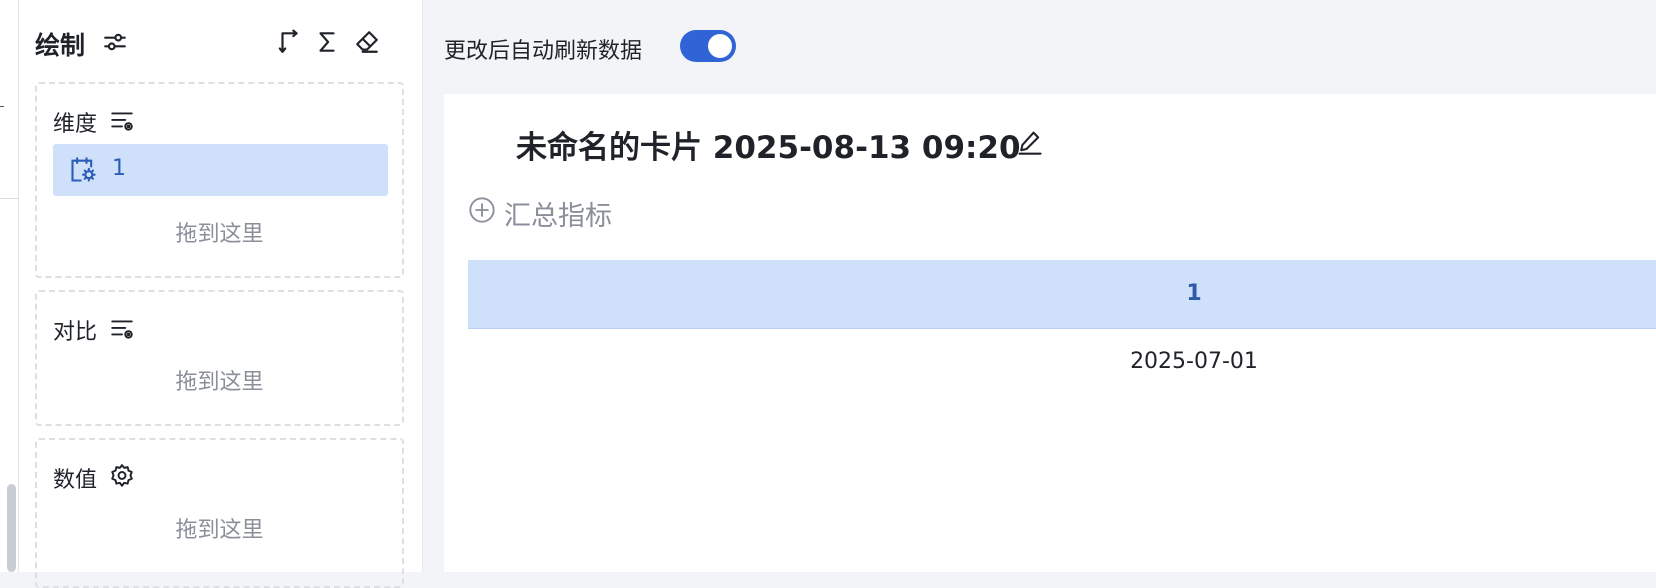 The image size is (1656, 588). Describe the element at coordinates (1062, 362) in the screenshot. I see `table-row: 2025-07-01` at that location.